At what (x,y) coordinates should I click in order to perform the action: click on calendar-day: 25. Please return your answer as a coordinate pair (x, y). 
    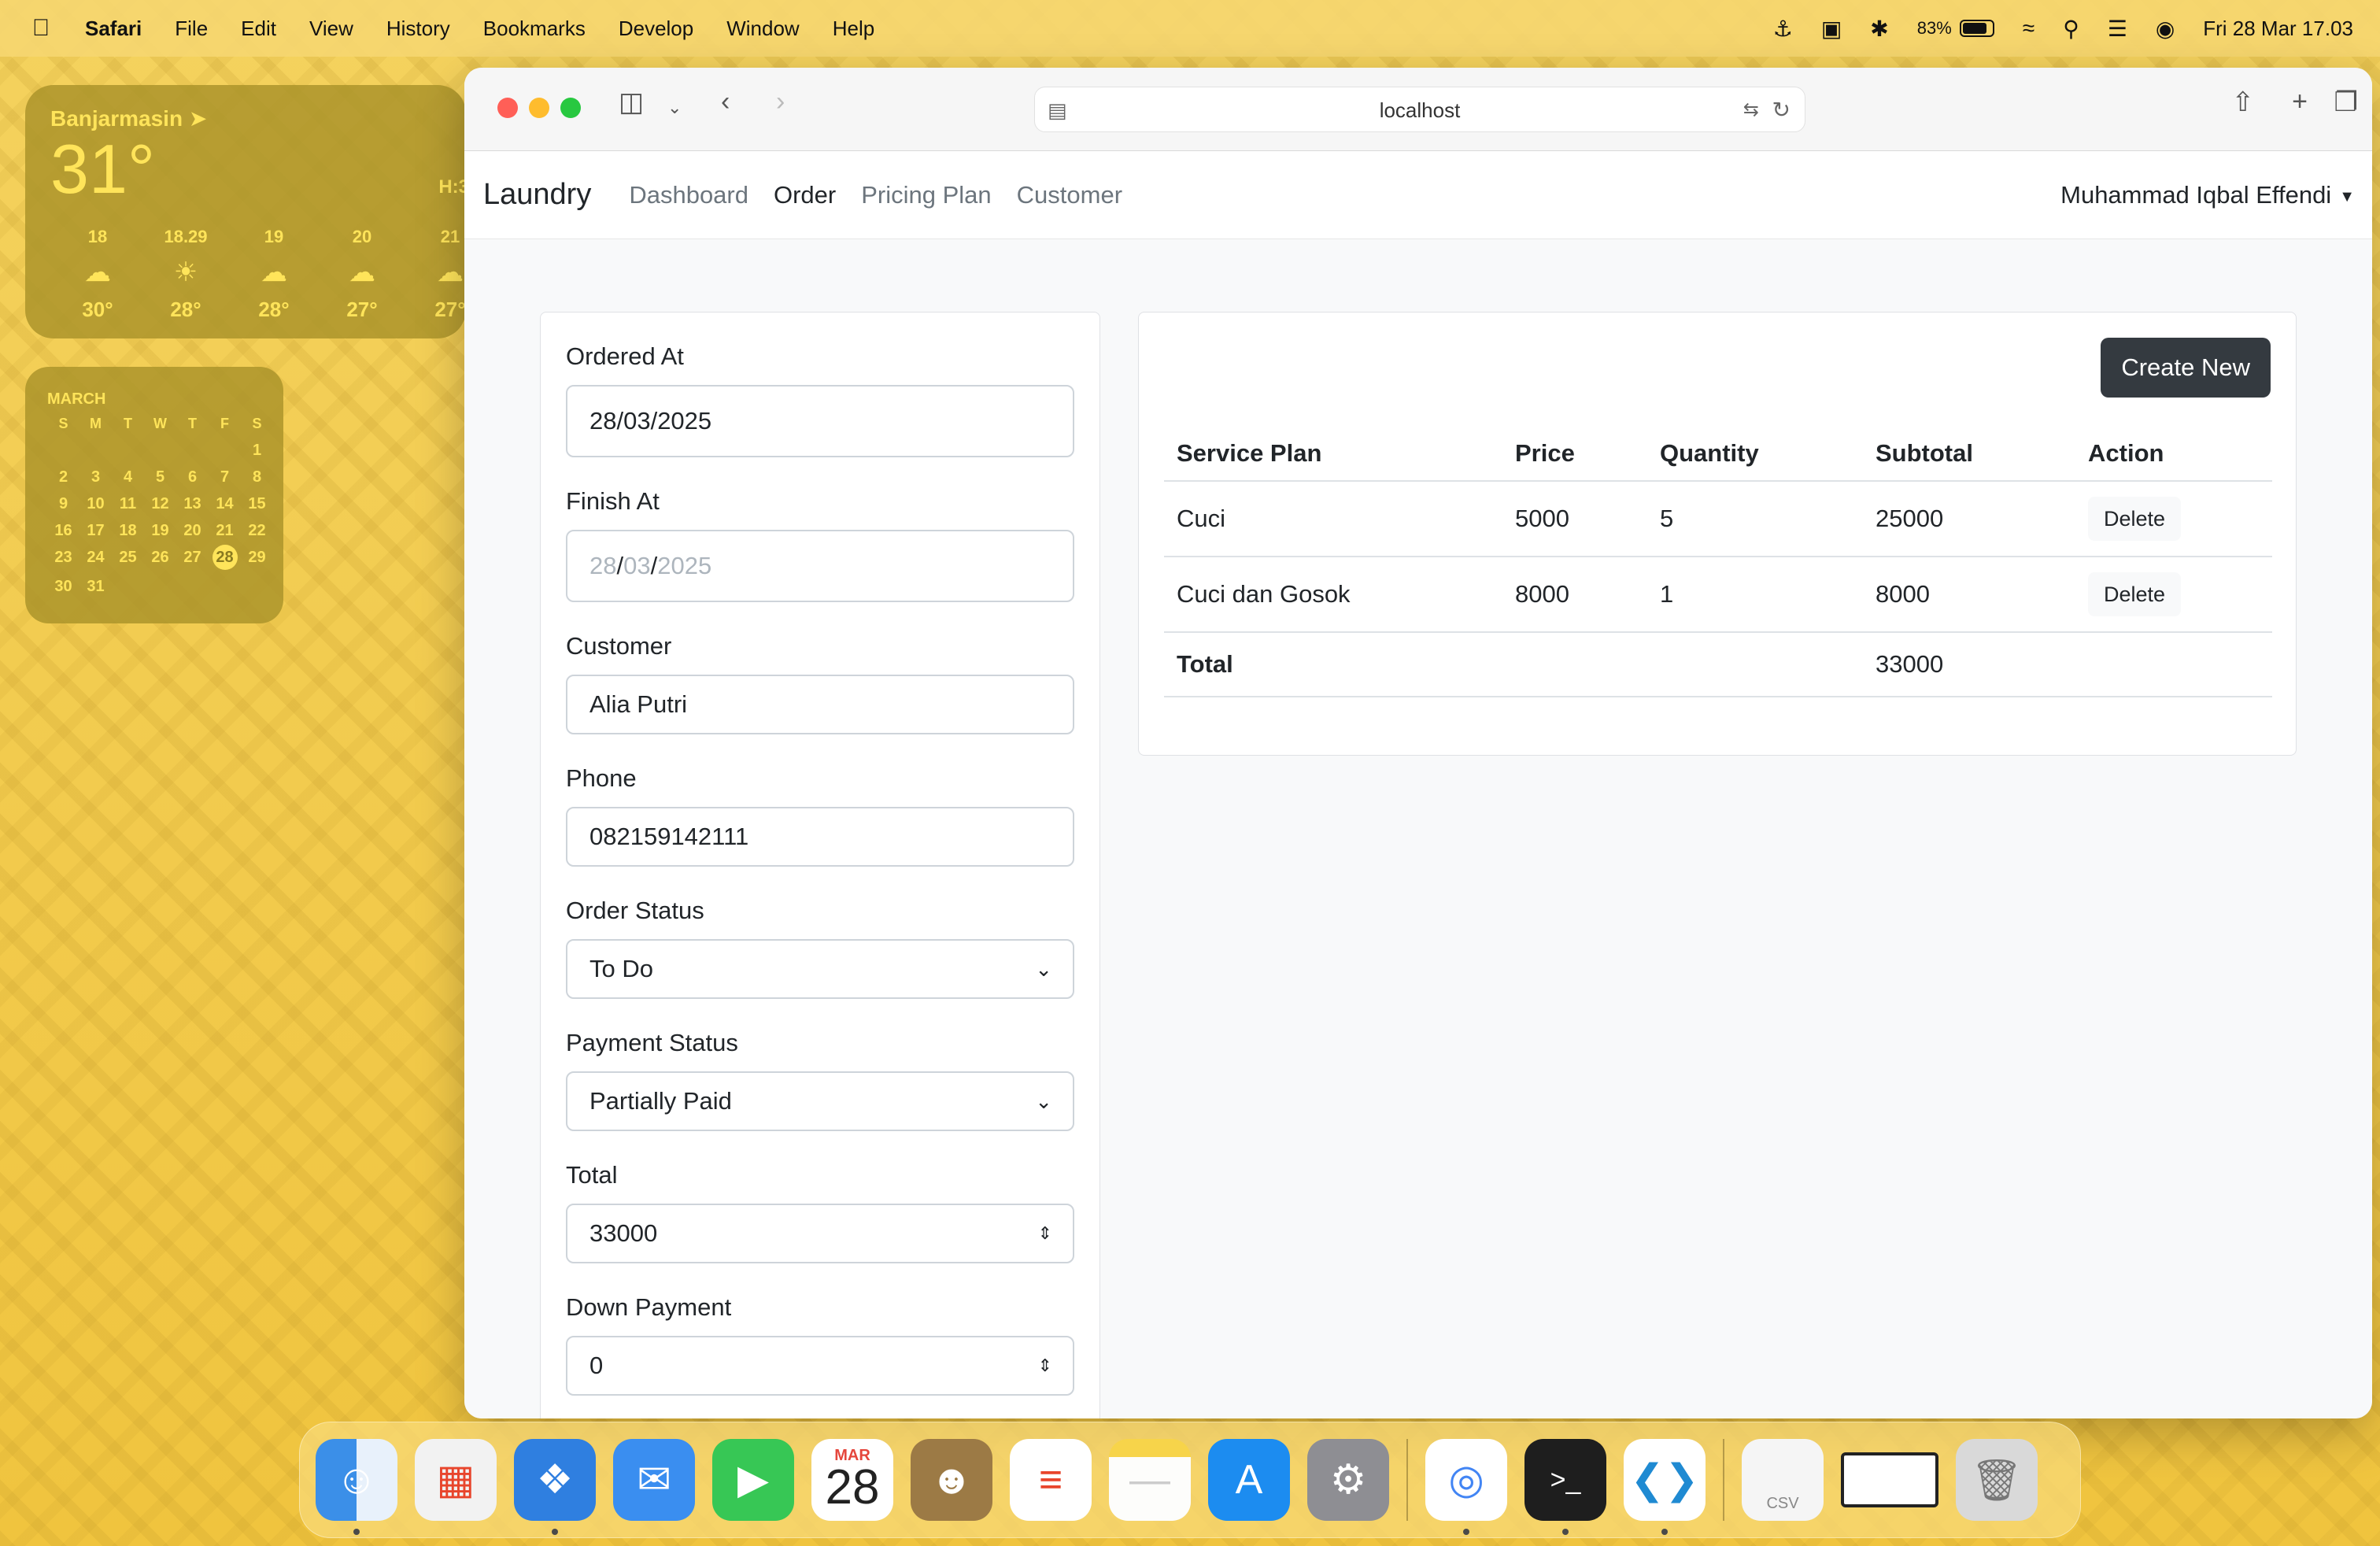
    Looking at the image, I should click on (128, 557).